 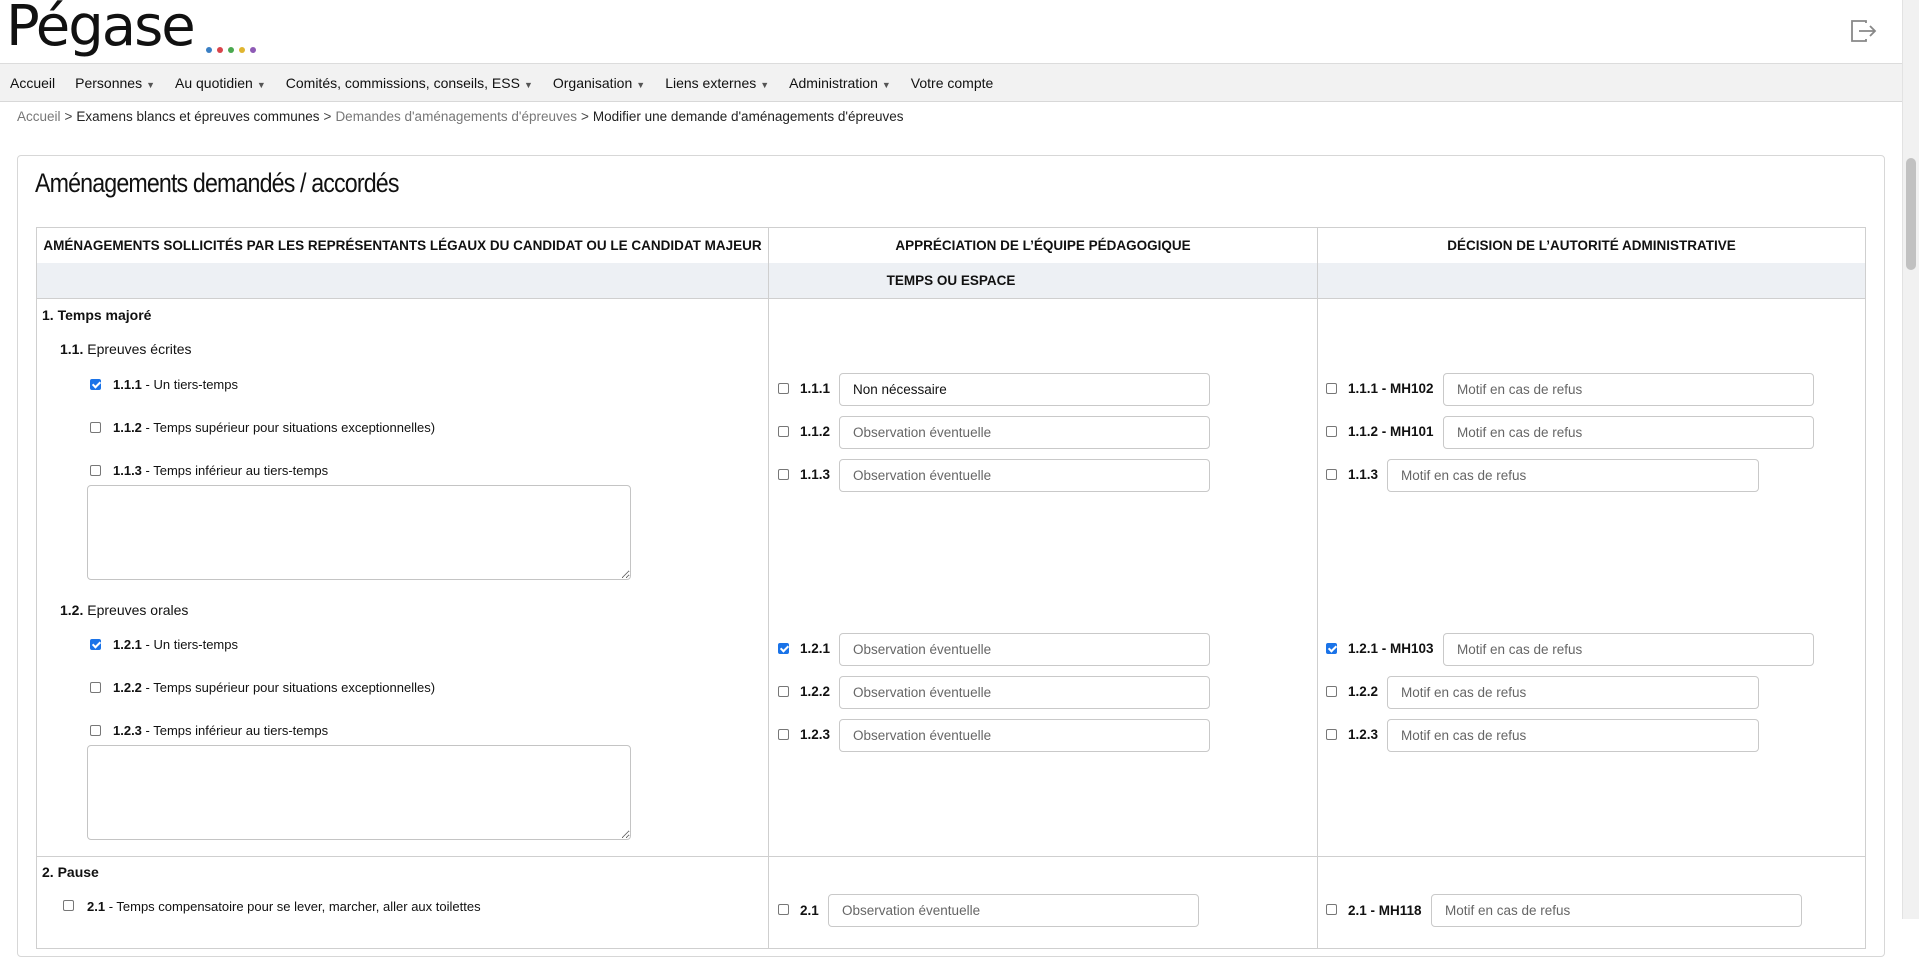 What do you see at coordinates (833, 82) in the screenshot?
I see `nav-label: Administration` at bounding box center [833, 82].